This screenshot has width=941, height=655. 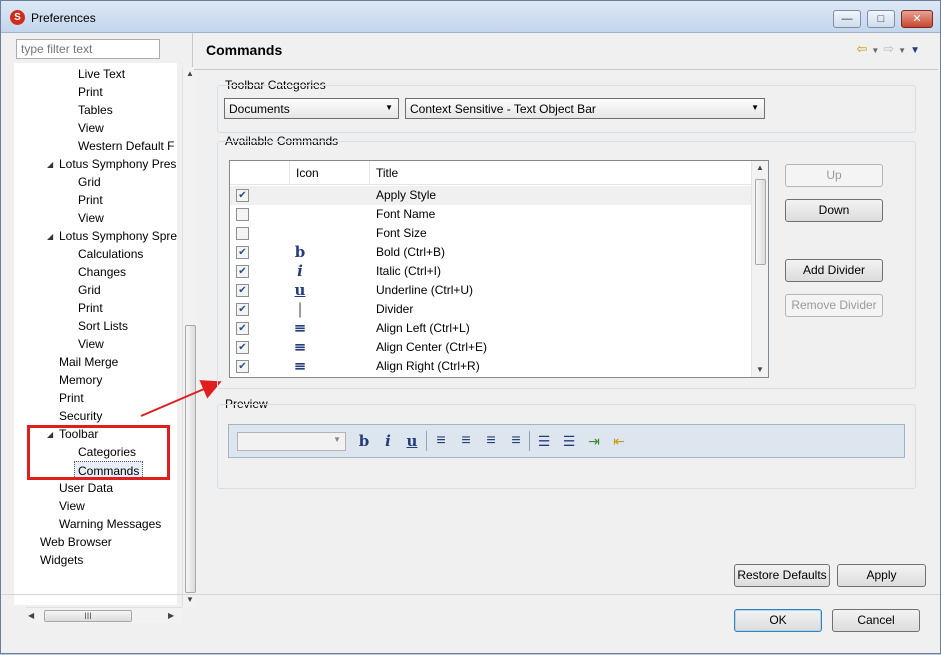 I want to click on command-title: Font Size, so click(x=401, y=233).